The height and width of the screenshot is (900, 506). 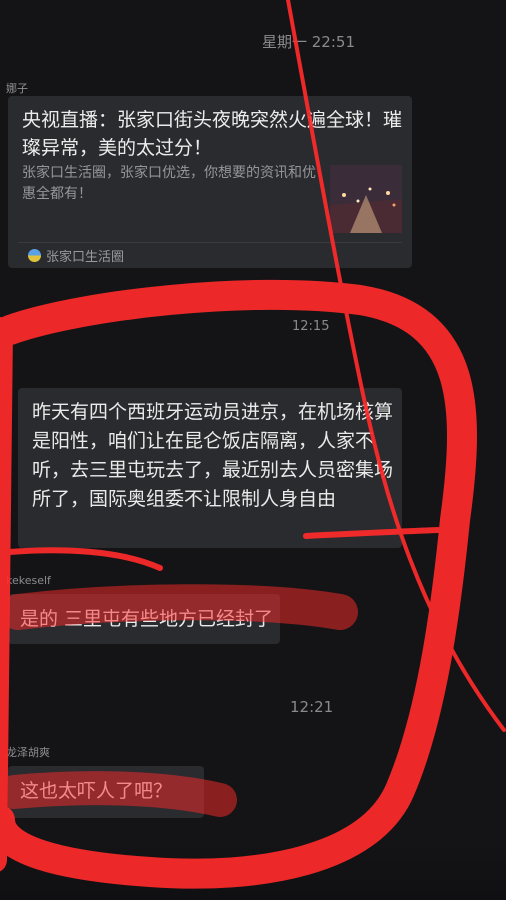 I want to click on card-description: 张家口生活圈，张家口优选，你想要的资讯和优惠全都有！, so click(x=169, y=183).